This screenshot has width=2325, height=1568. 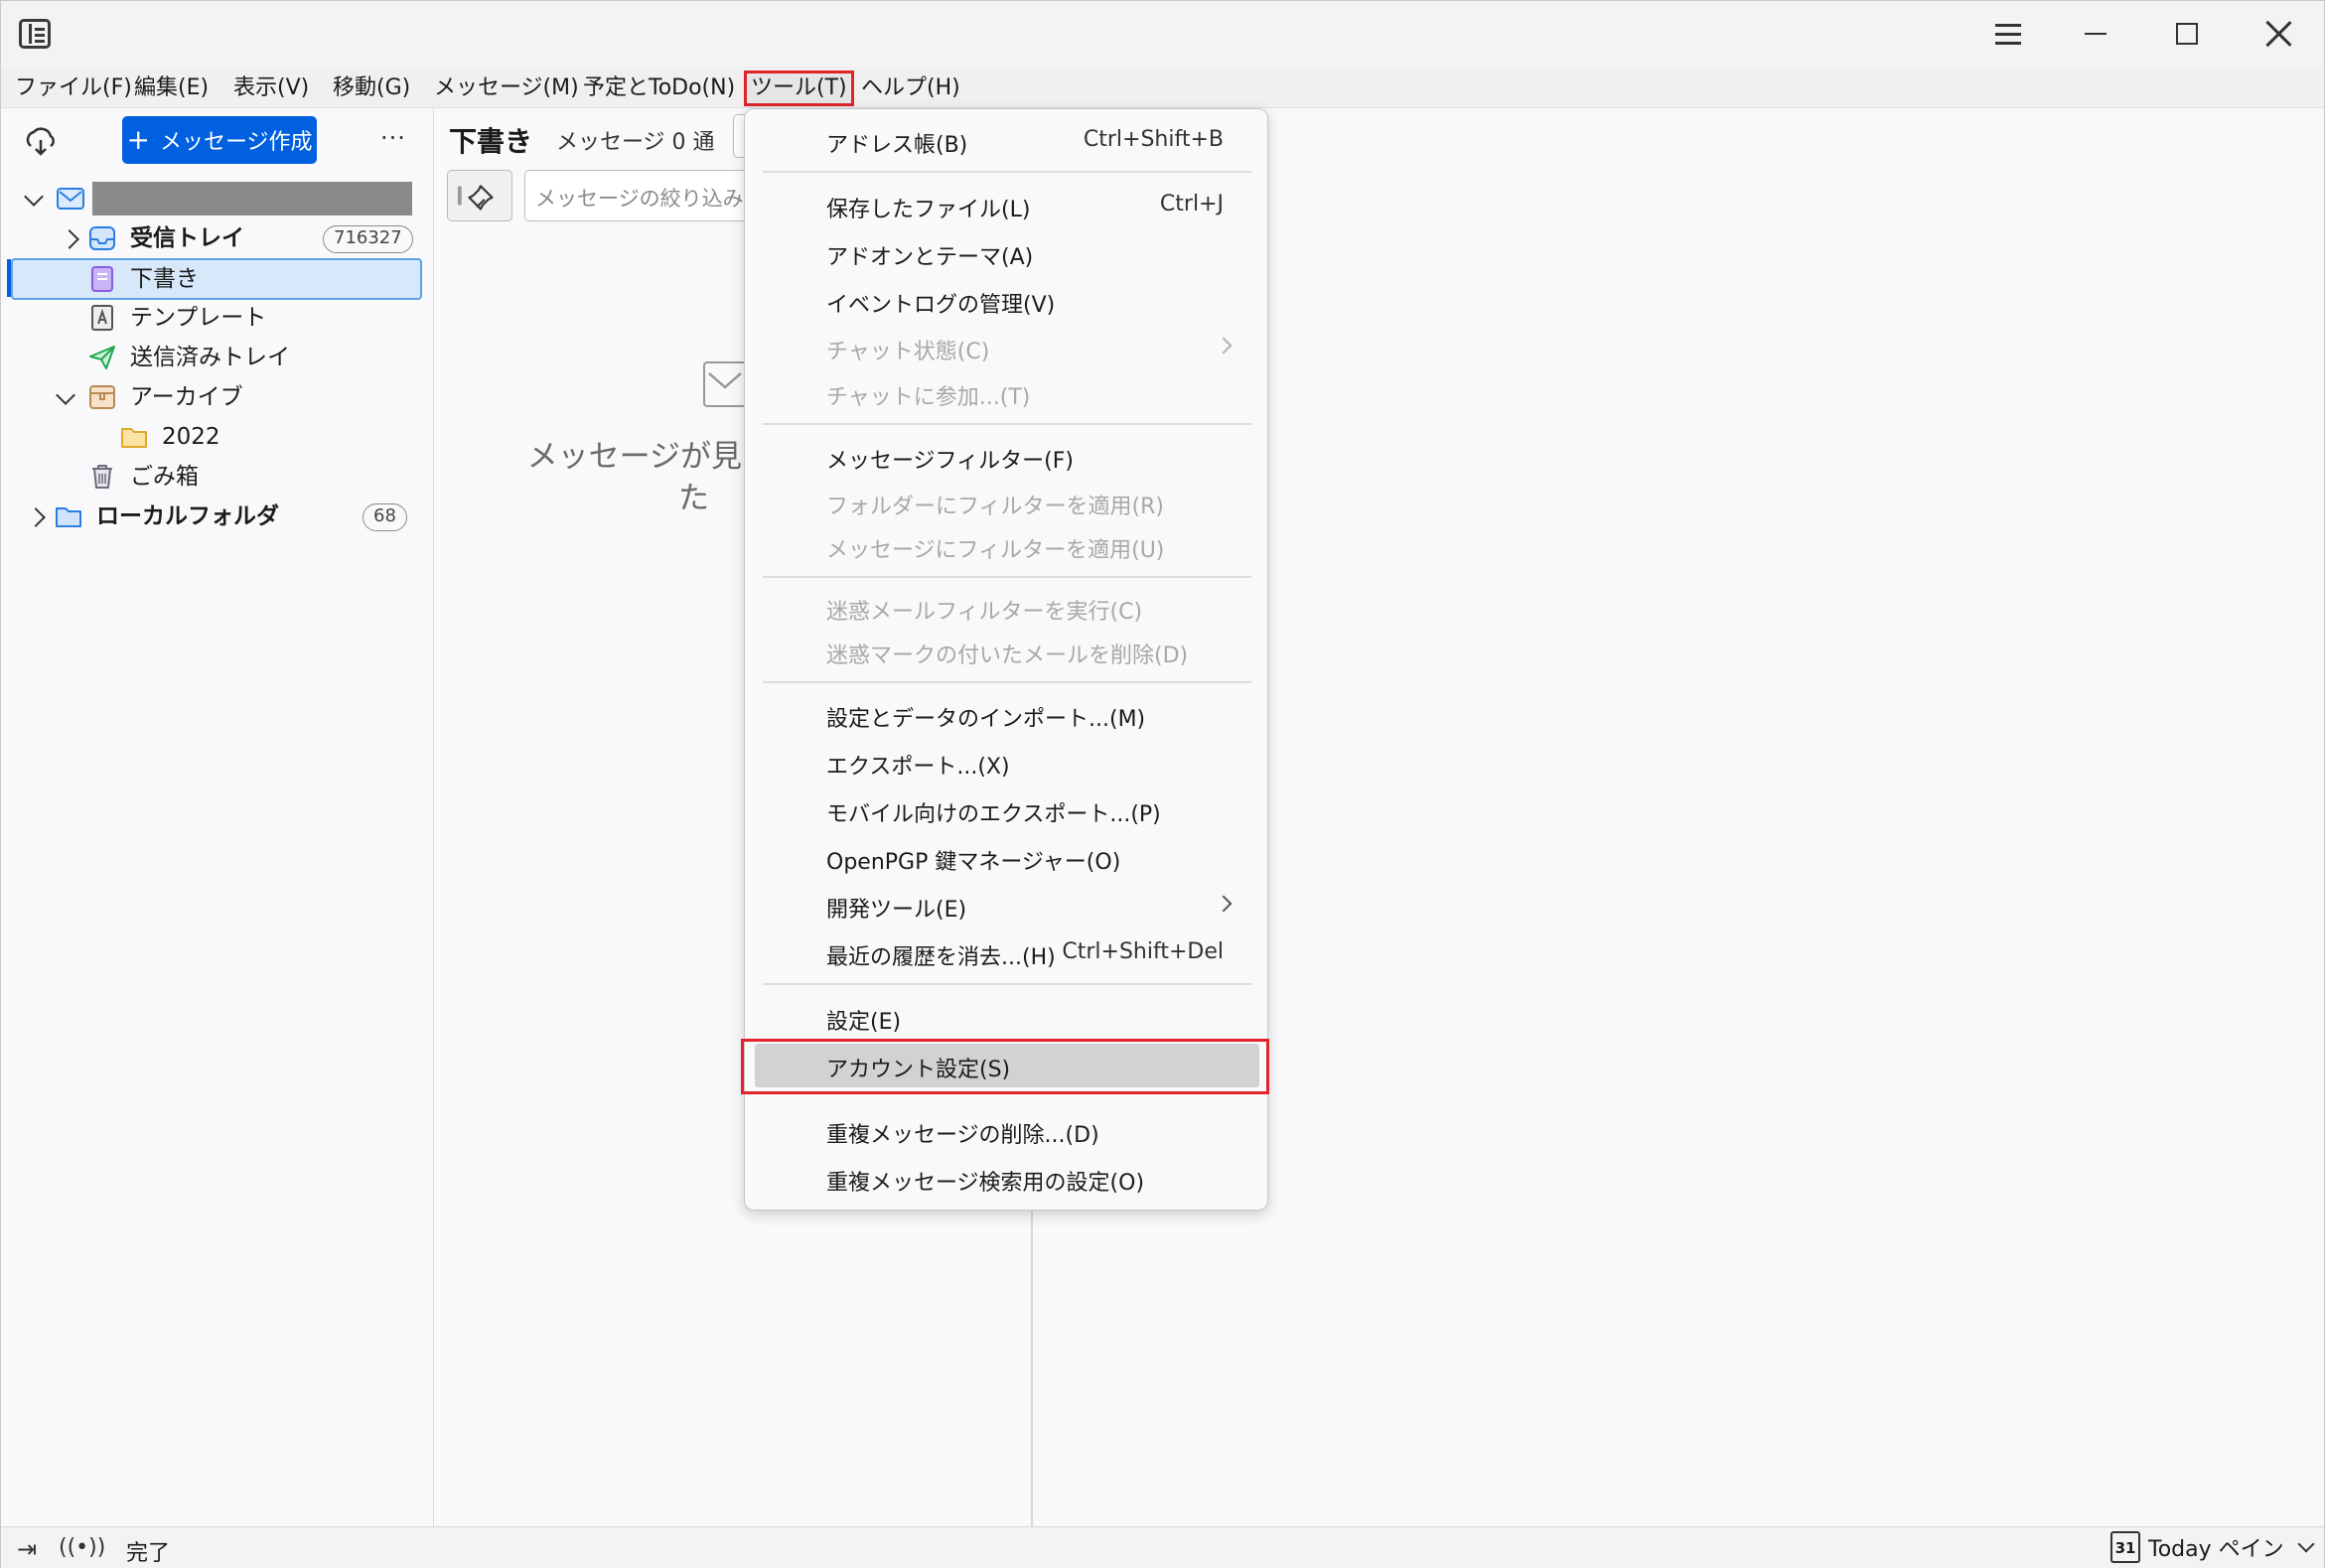 What do you see at coordinates (252, 198) in the screenshot?
I see `account-name-redacted` at bounding box center [252, 198].